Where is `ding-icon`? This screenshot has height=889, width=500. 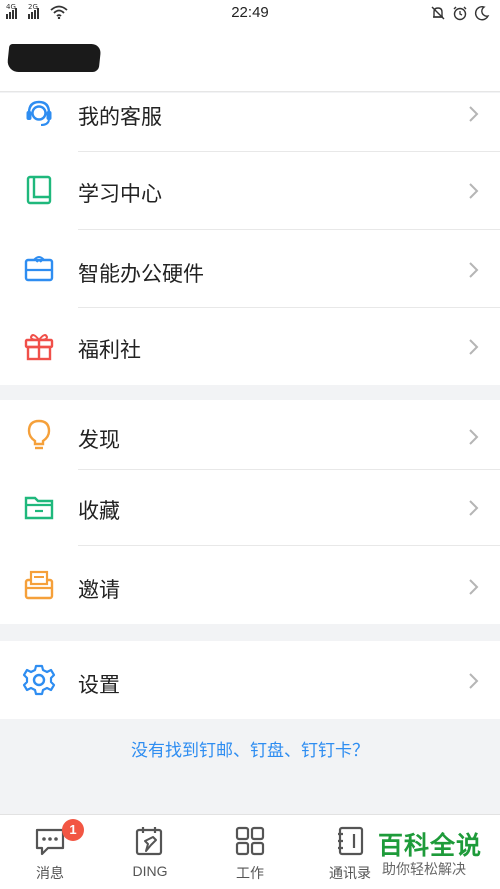 ding-icon is located at coordinates (149, 841).